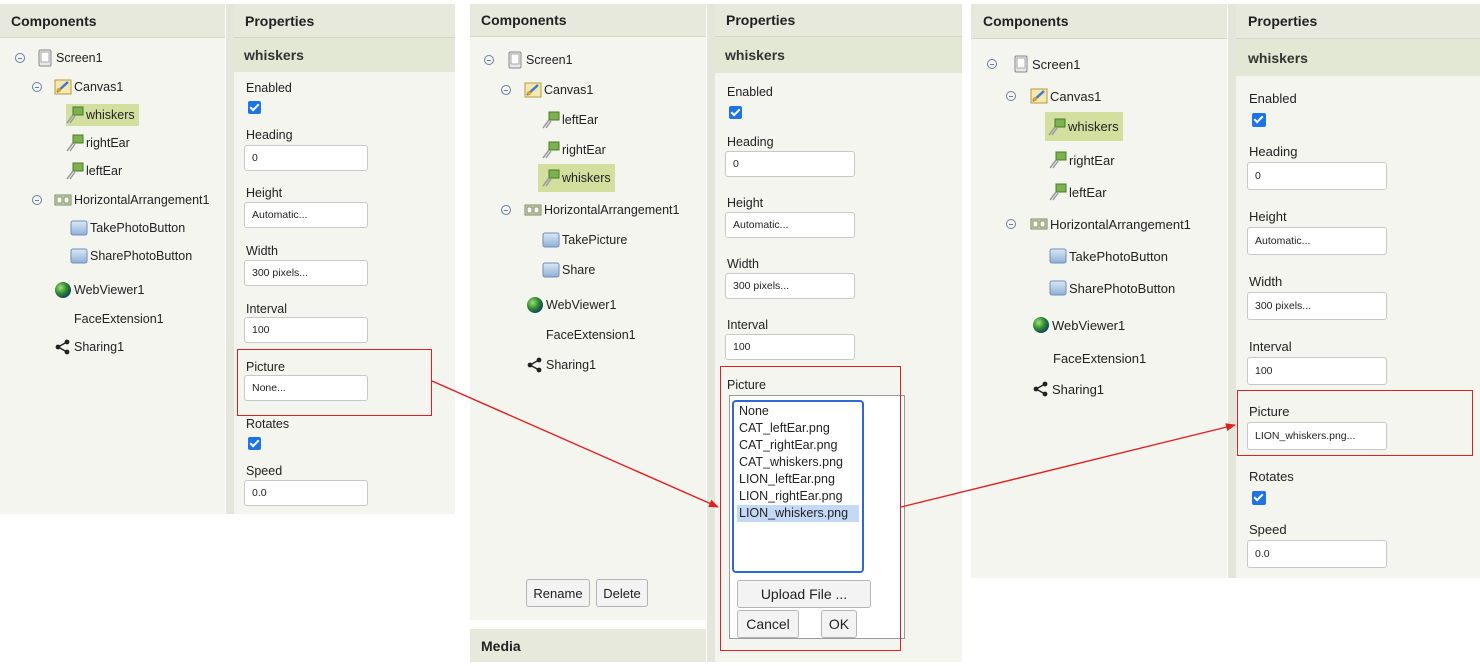 The width and height of the screenshot is (1480, 666). I want to click on annotation-arrows, so click(833, 444).